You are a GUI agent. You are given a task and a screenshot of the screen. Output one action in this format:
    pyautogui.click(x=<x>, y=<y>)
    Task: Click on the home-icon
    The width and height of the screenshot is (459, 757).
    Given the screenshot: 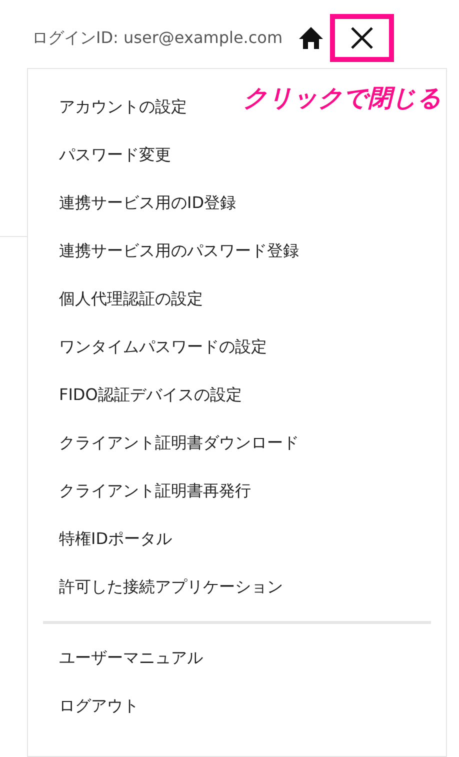 What is the action you would take?
    pyautogui.click(x=311, y=38)
    